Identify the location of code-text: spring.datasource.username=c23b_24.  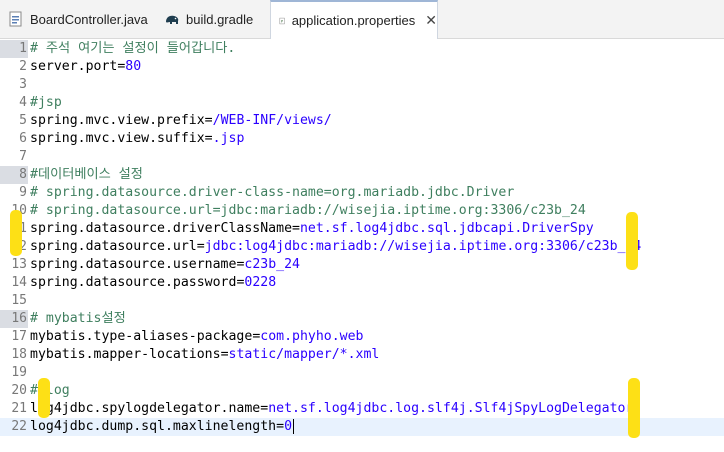
(165, 265).